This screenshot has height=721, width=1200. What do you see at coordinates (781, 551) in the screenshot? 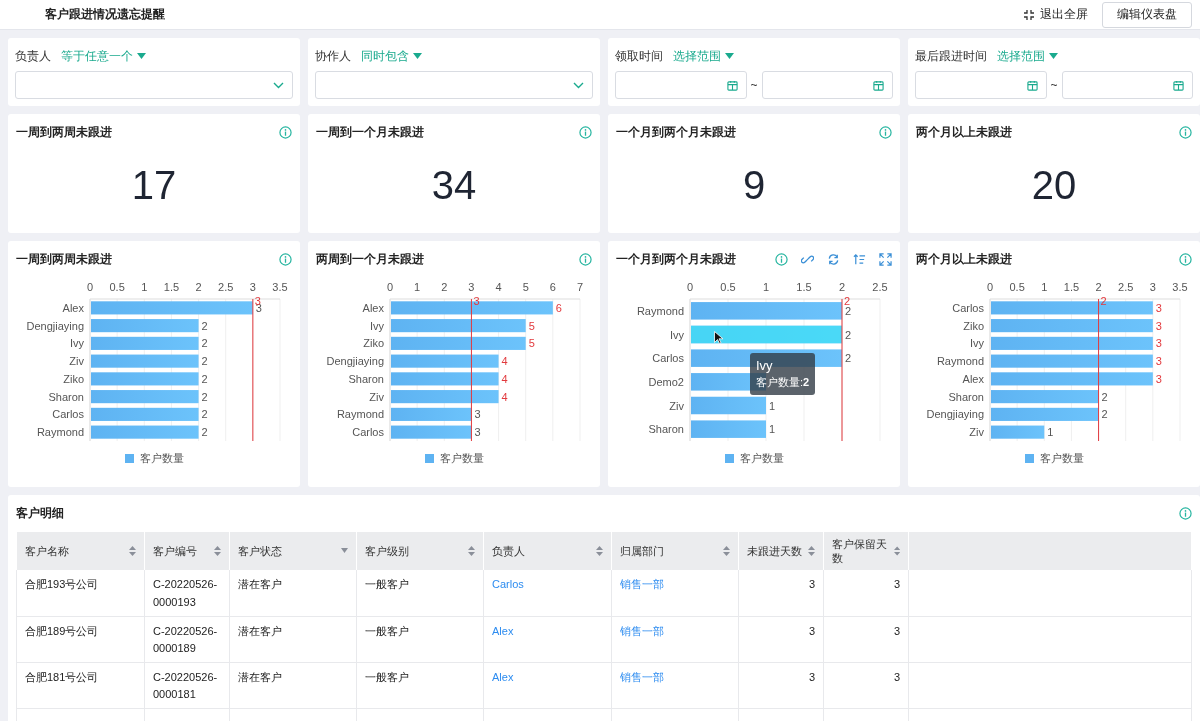
I see `column-header: 未跟进天数` at bounding box center [781, 551].